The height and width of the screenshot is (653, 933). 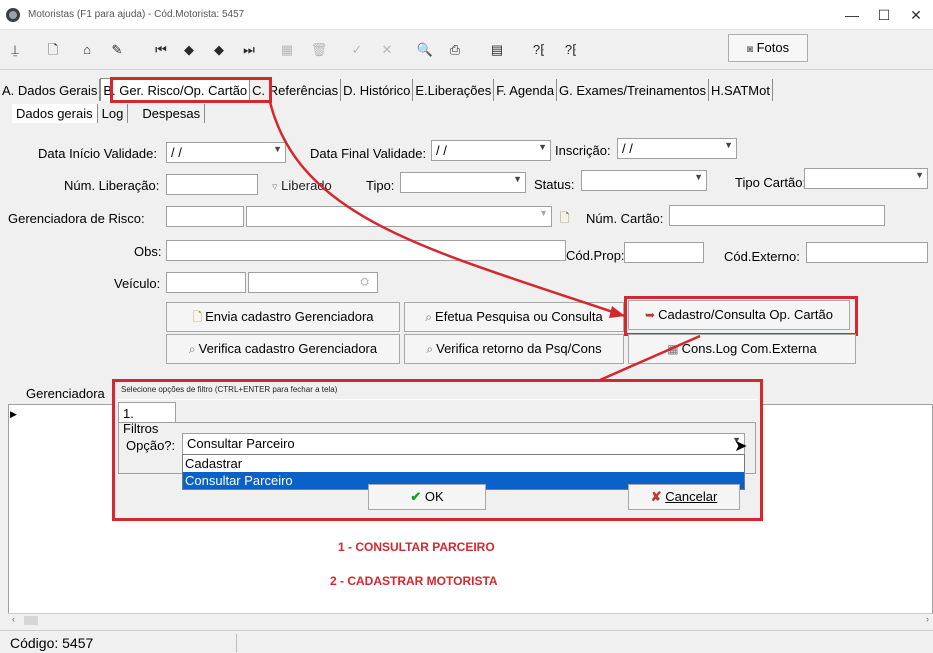 I want to click on arrowhead-icon, so click(x=617, y=312).